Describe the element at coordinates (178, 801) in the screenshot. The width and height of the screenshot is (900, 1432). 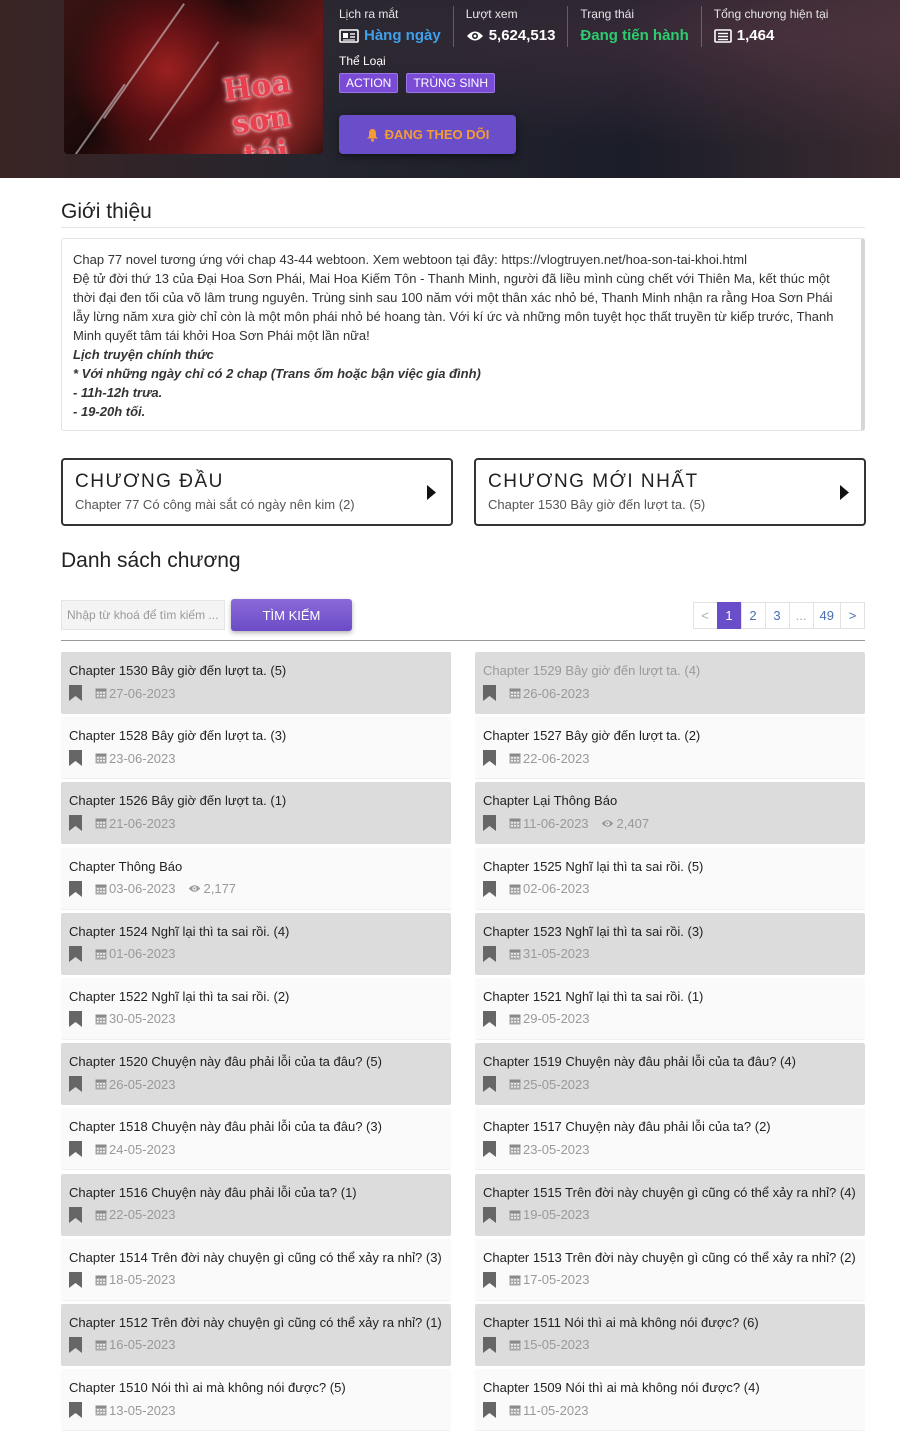
I see `chapter-title: Chapter 1526 Bây giờ đến lượt ta. (1)` at that location.